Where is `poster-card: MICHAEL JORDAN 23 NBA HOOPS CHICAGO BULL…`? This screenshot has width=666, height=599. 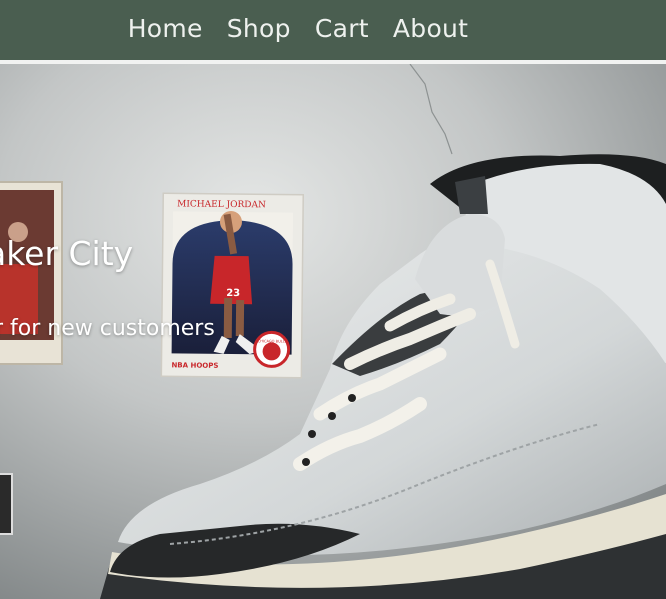
poster-card: MICHAEL JORDAN 23 NBA HOOPS CHICAGO BULL… is located at coordinates (232, 285).